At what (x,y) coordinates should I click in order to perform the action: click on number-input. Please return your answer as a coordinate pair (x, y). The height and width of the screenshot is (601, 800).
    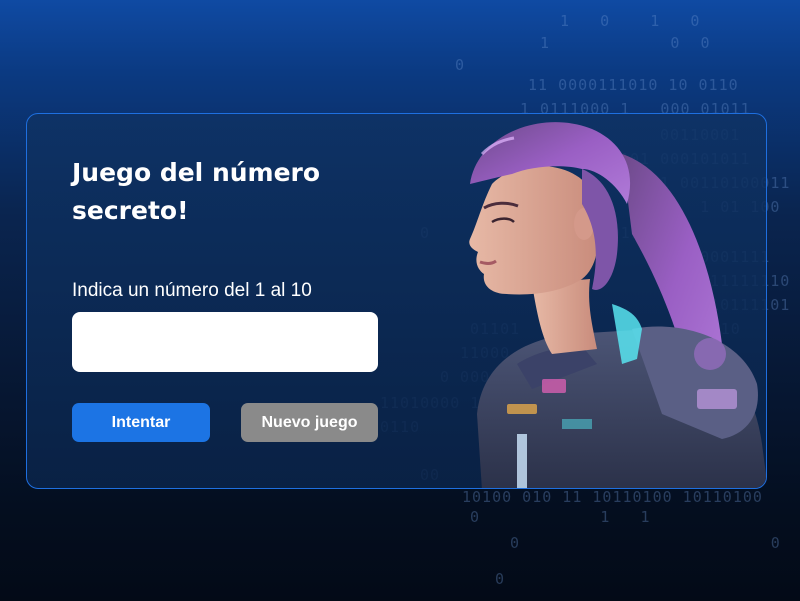
    Looking at the image, I should click on (225, 342).